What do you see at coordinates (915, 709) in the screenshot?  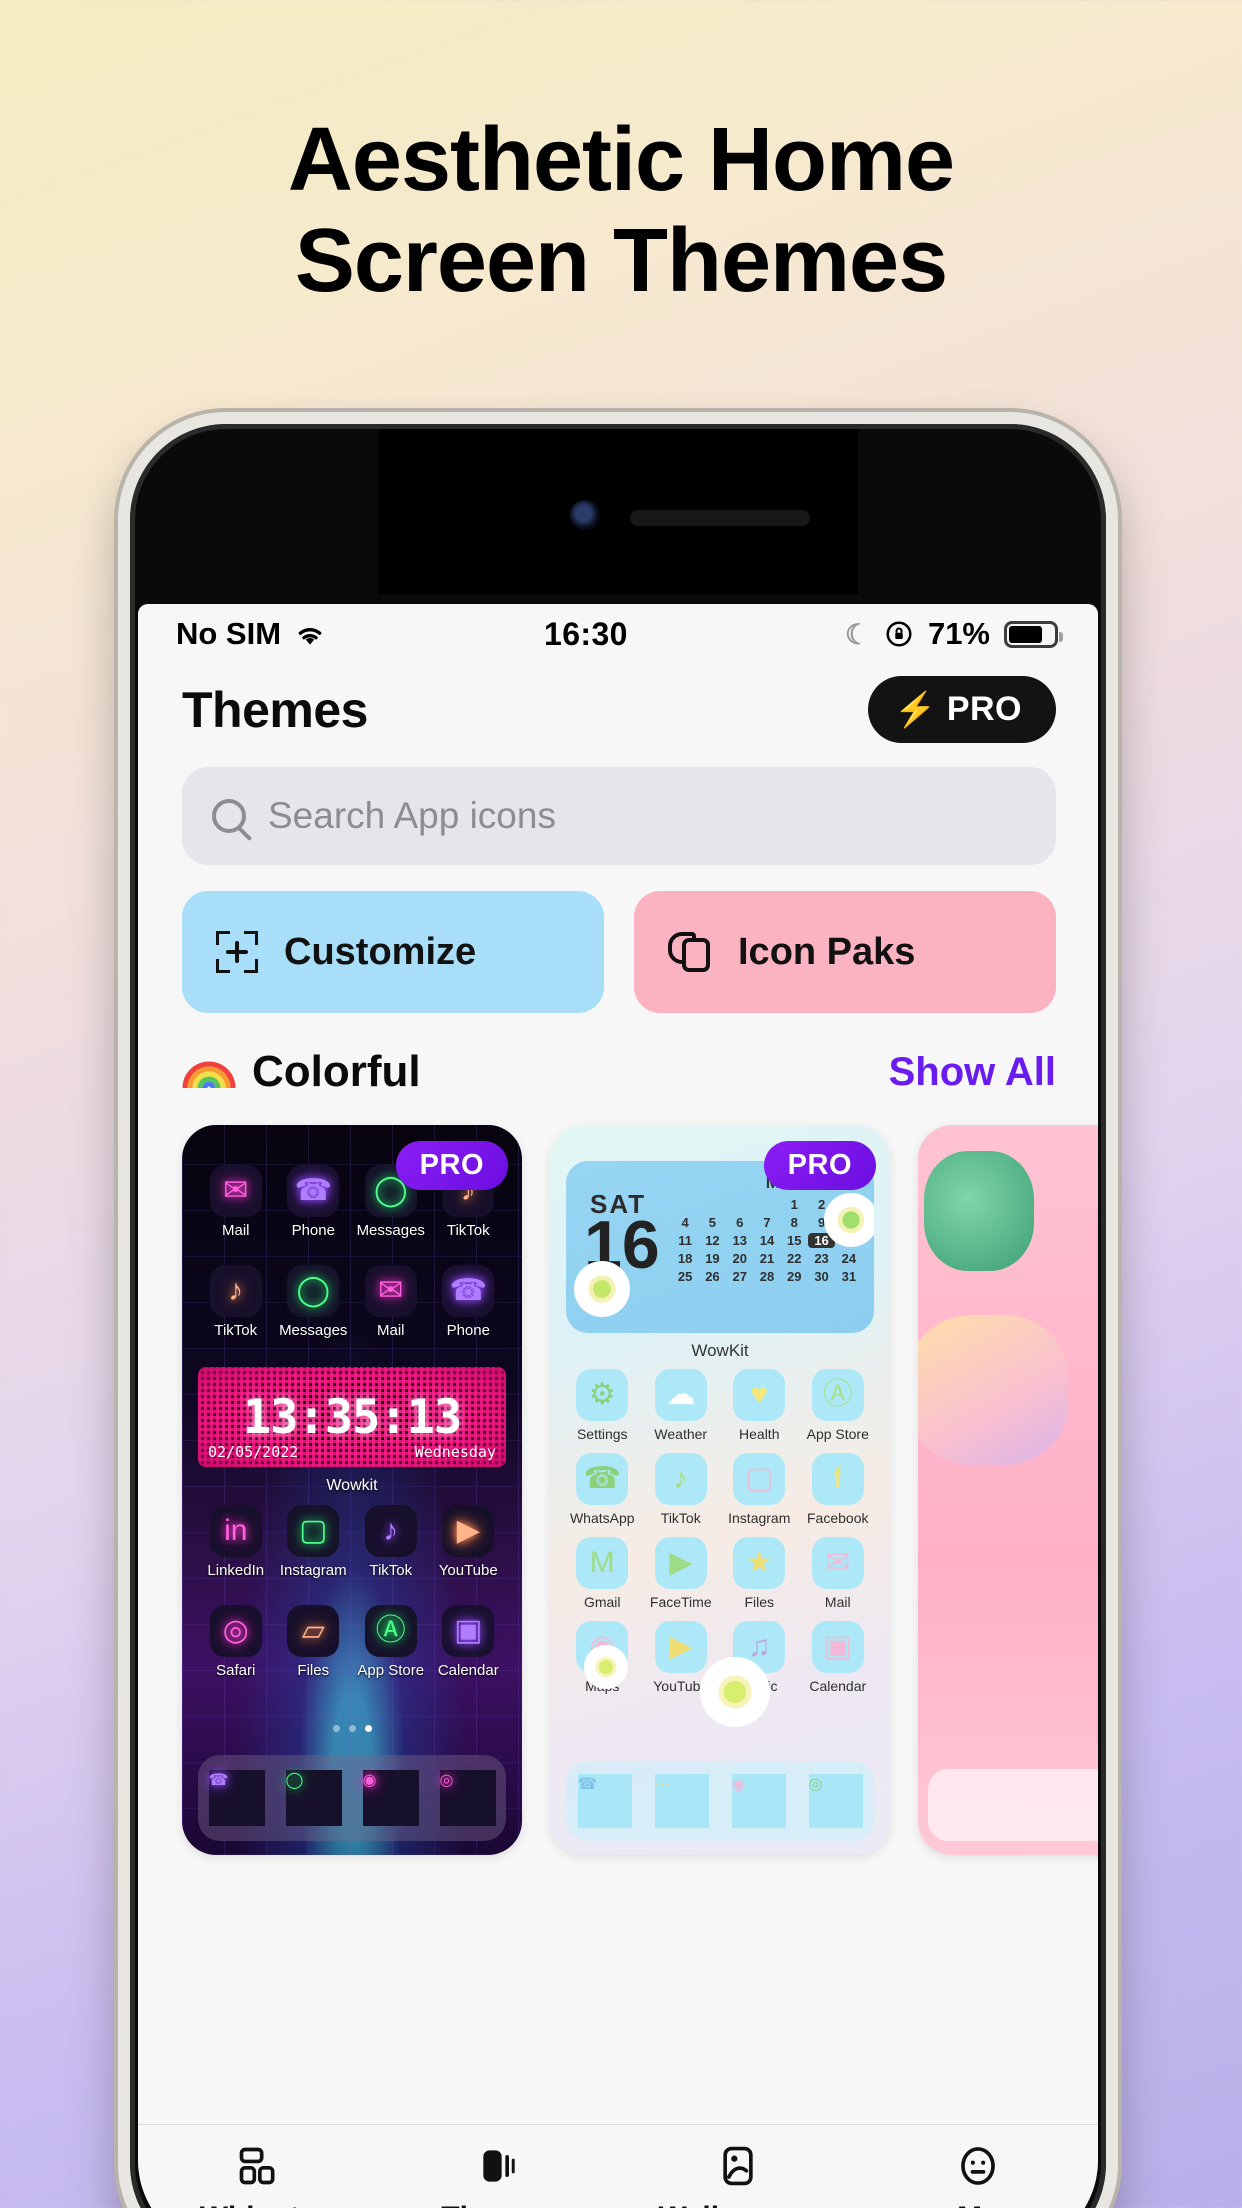 I see `bolt-icon: ⚡` at bounding box center [915, 709].